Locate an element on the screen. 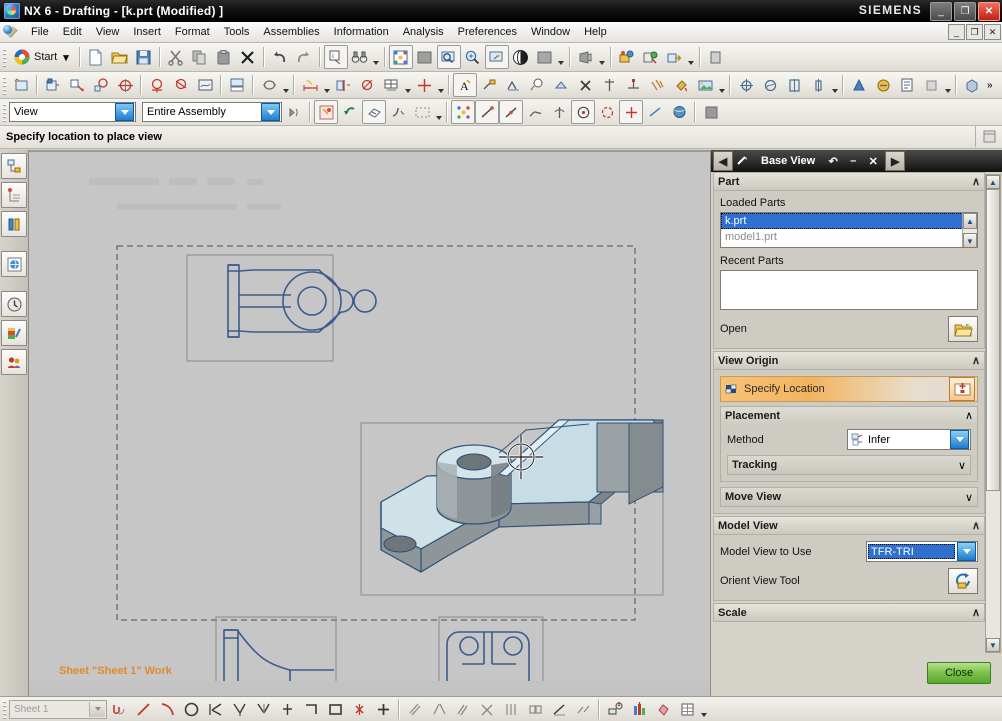 The width and height of the screenshot is (1002, 721). copy-icon is located at coordinates (200, 57).